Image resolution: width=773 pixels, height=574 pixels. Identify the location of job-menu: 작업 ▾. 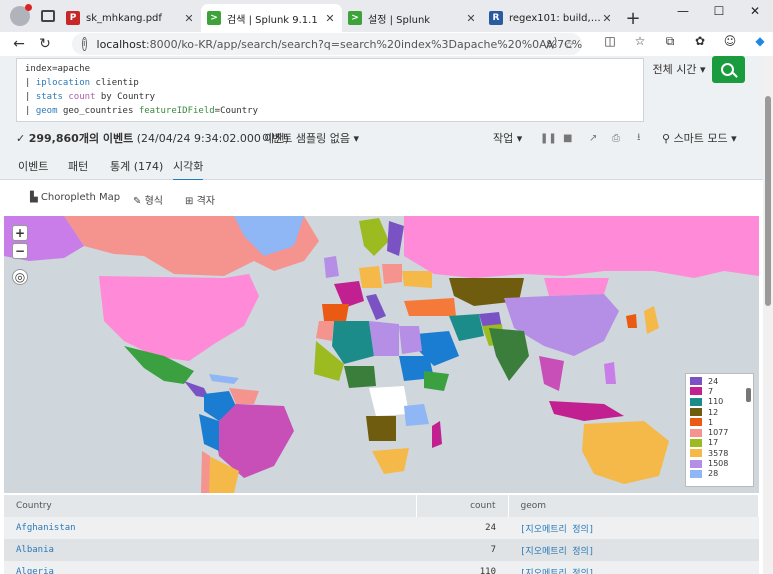
(507, 138).